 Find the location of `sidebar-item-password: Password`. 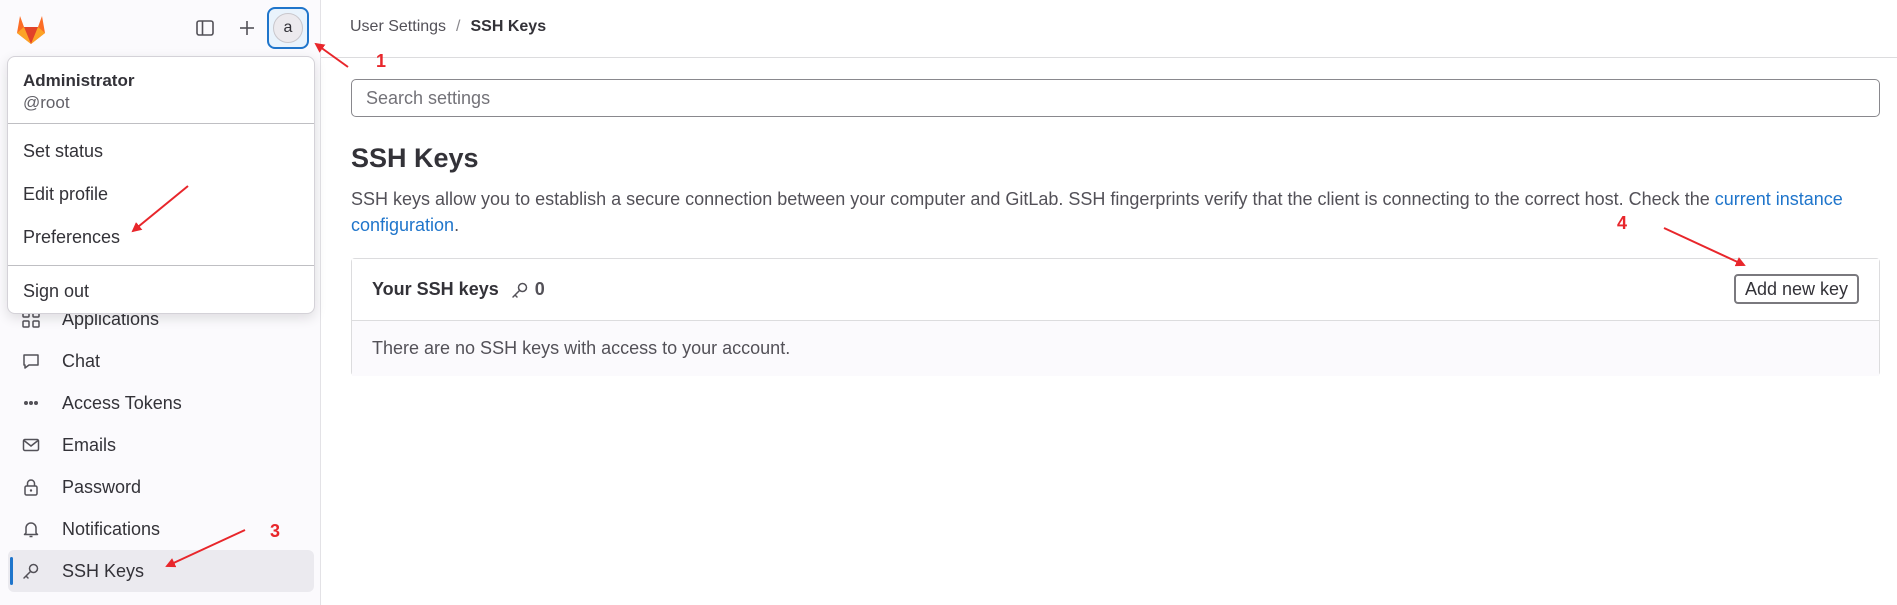

sidebar-item-password: Password is located at coordinates (161, 487).